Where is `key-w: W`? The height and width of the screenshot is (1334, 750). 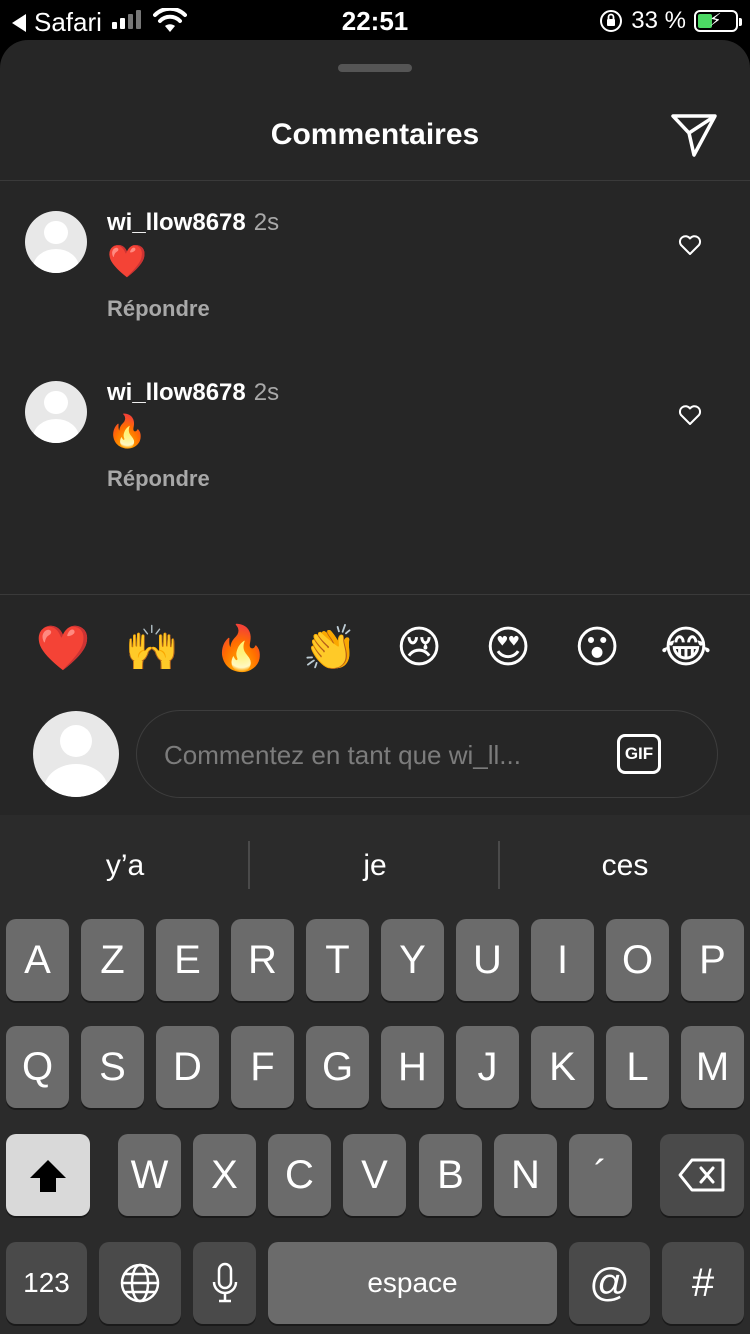 key-w: W is located at coordinates (149, 1175).